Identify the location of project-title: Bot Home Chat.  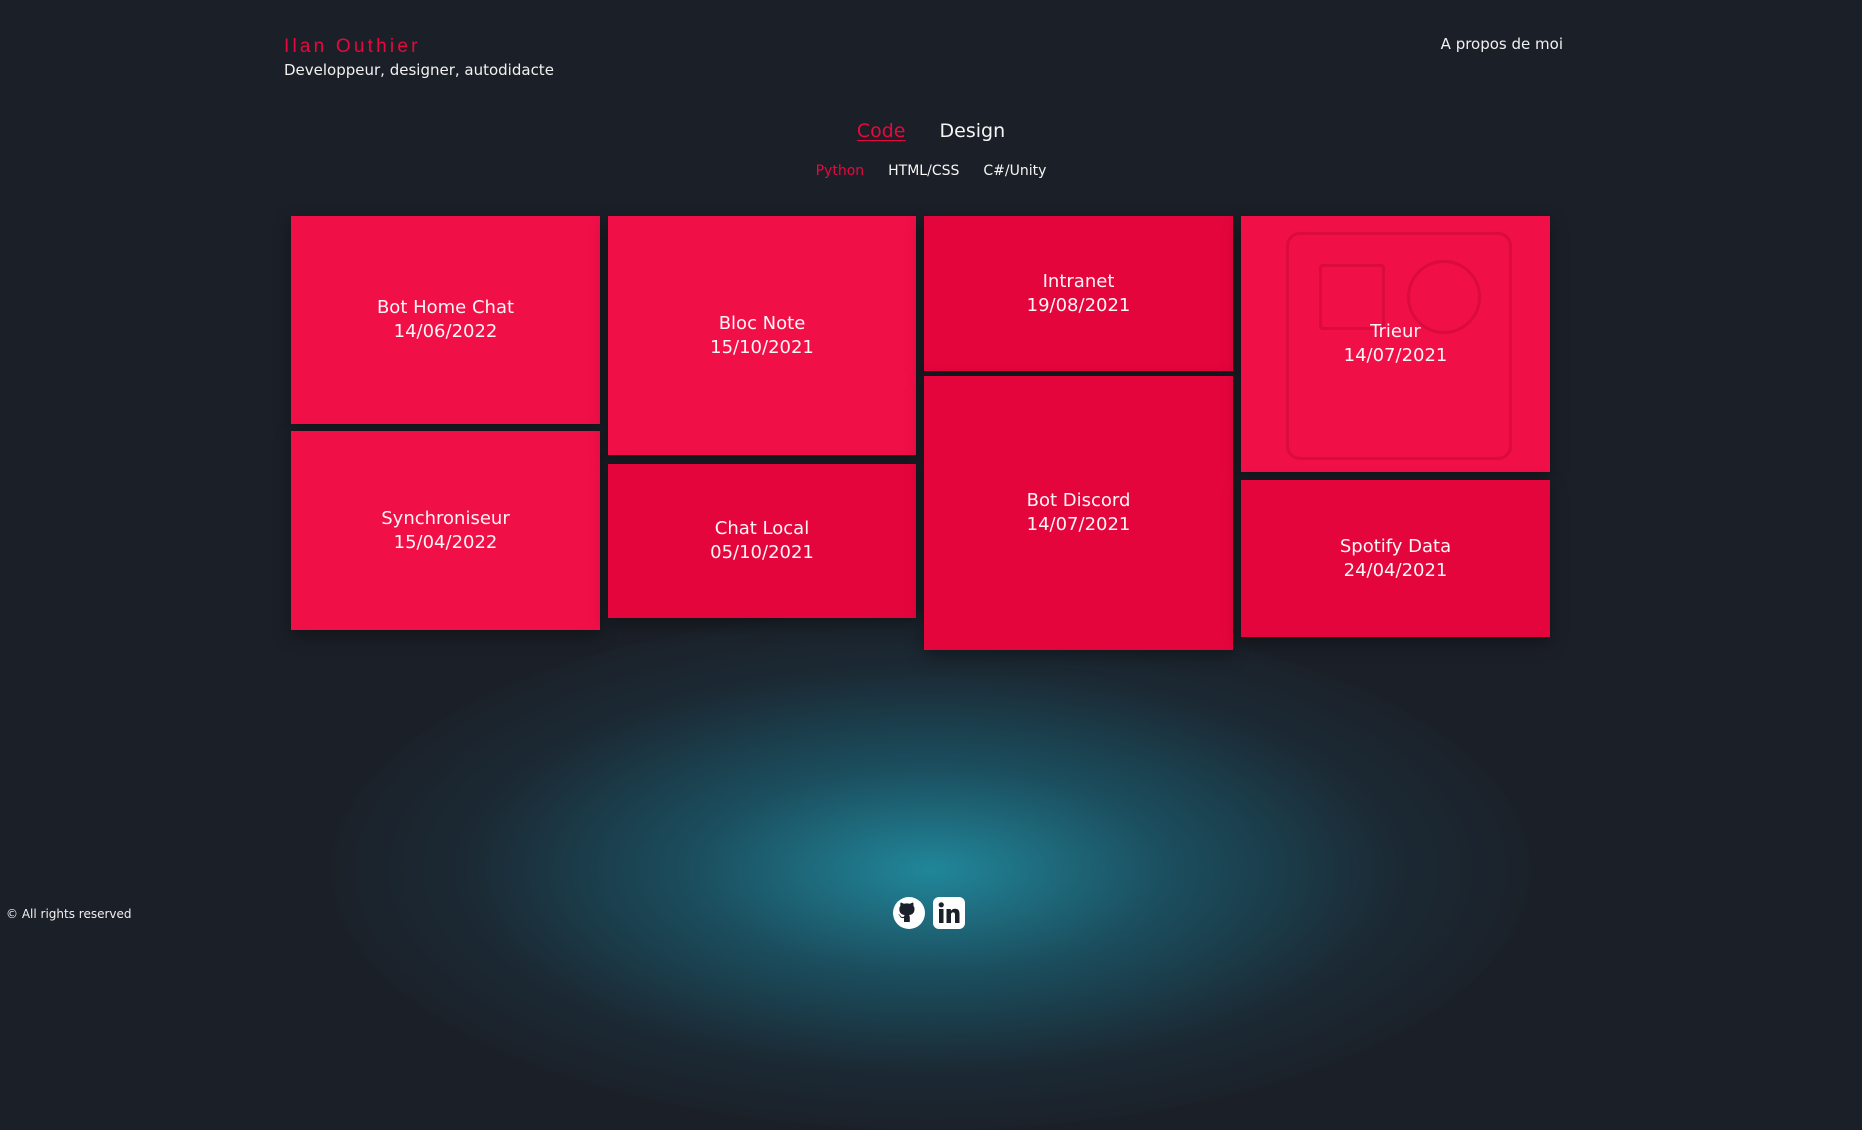
(445, 307).